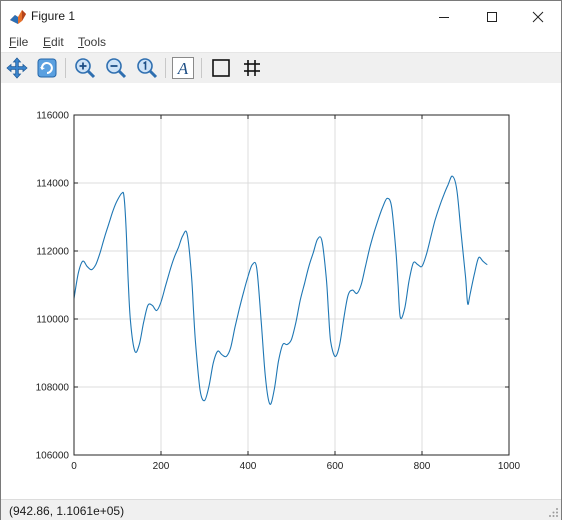 This screenshot has width=562, height=520. I want to click on grid-icon, so click(252, 68).